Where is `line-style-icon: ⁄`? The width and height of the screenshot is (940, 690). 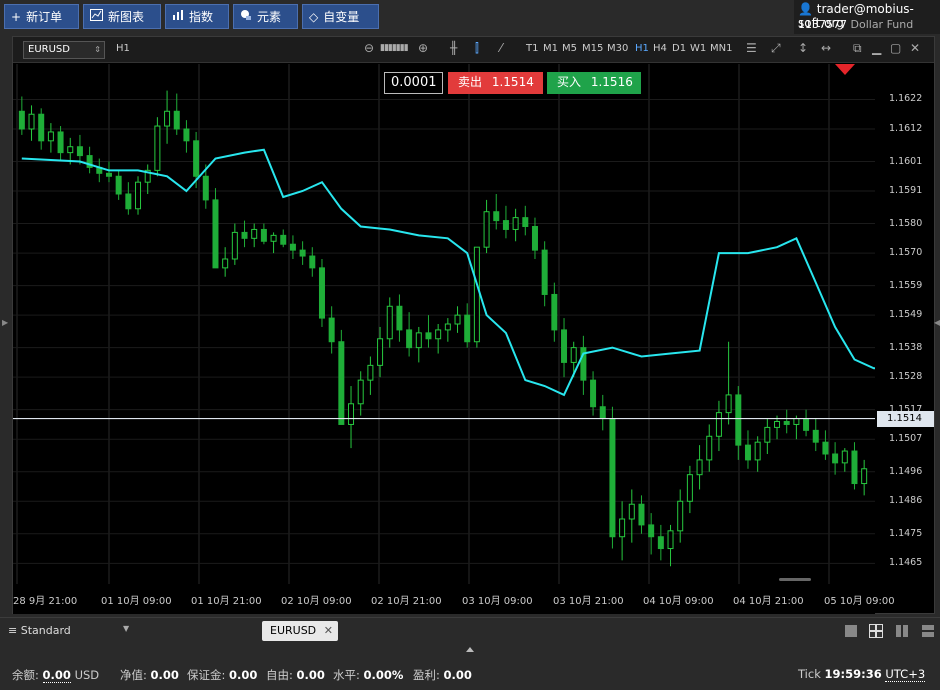 line-style-icon: ⁄ is located at coordinates (501, 48).